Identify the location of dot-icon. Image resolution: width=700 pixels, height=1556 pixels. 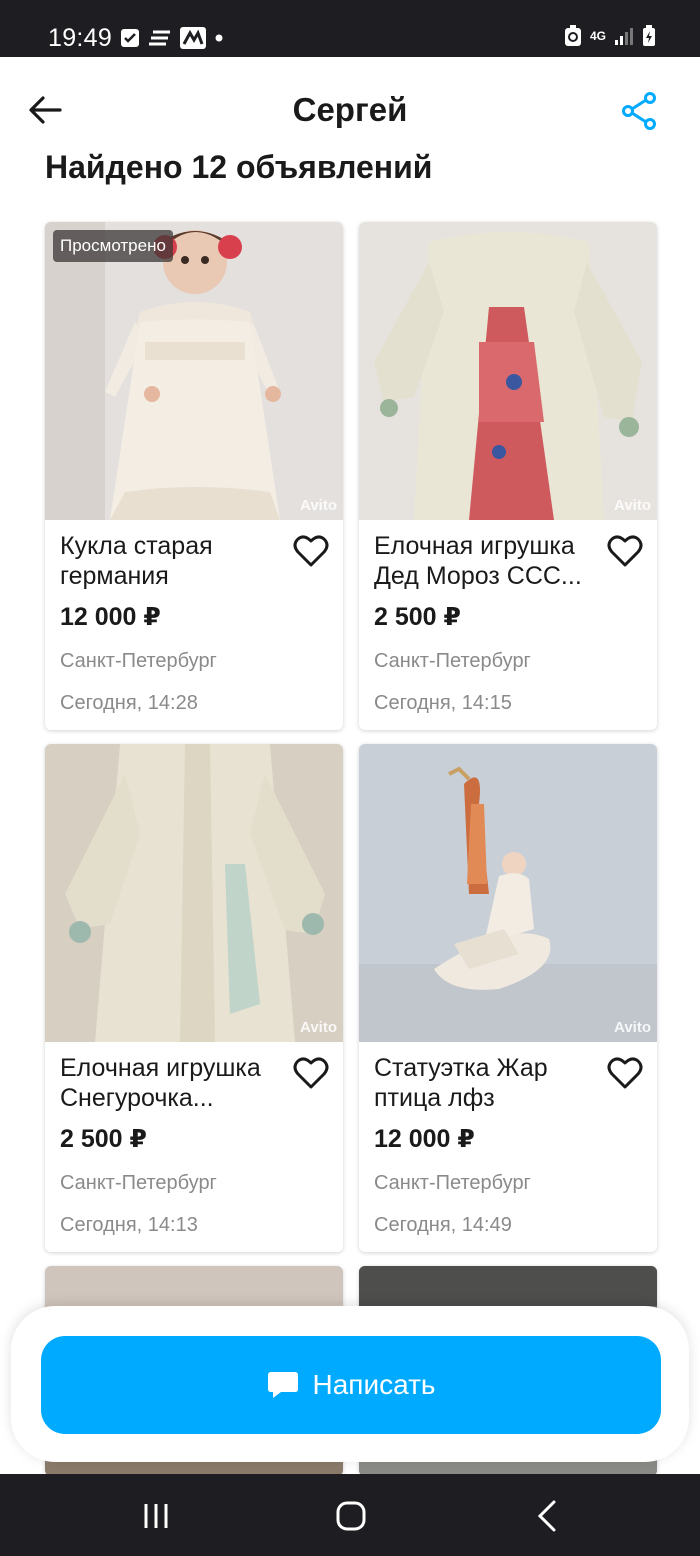
(219, 38).